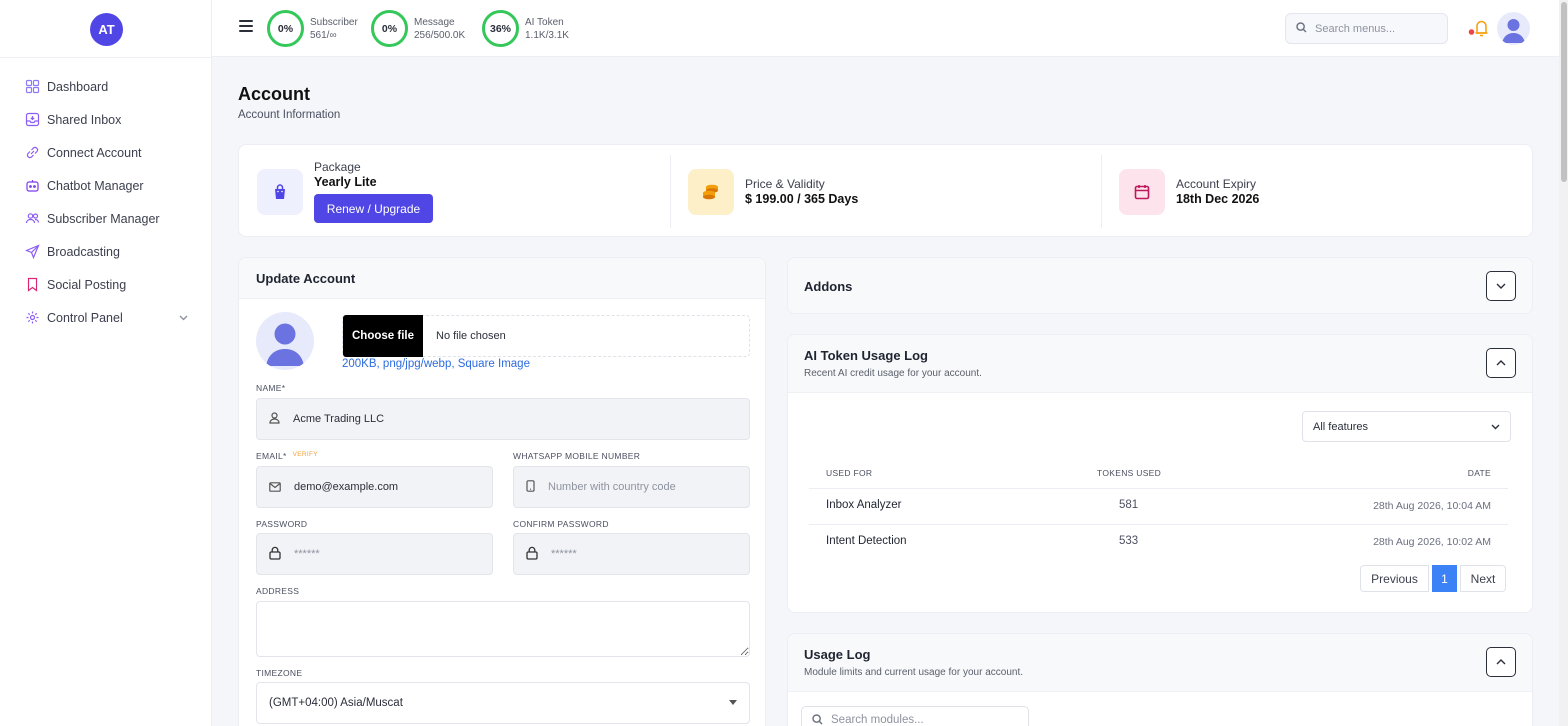 This screenshot has height=726, width=1568. What do you see at coordinates (345, 182) in the screenshot?
I see `package-value: Yearly Lite` at bounding box center [345, 182].